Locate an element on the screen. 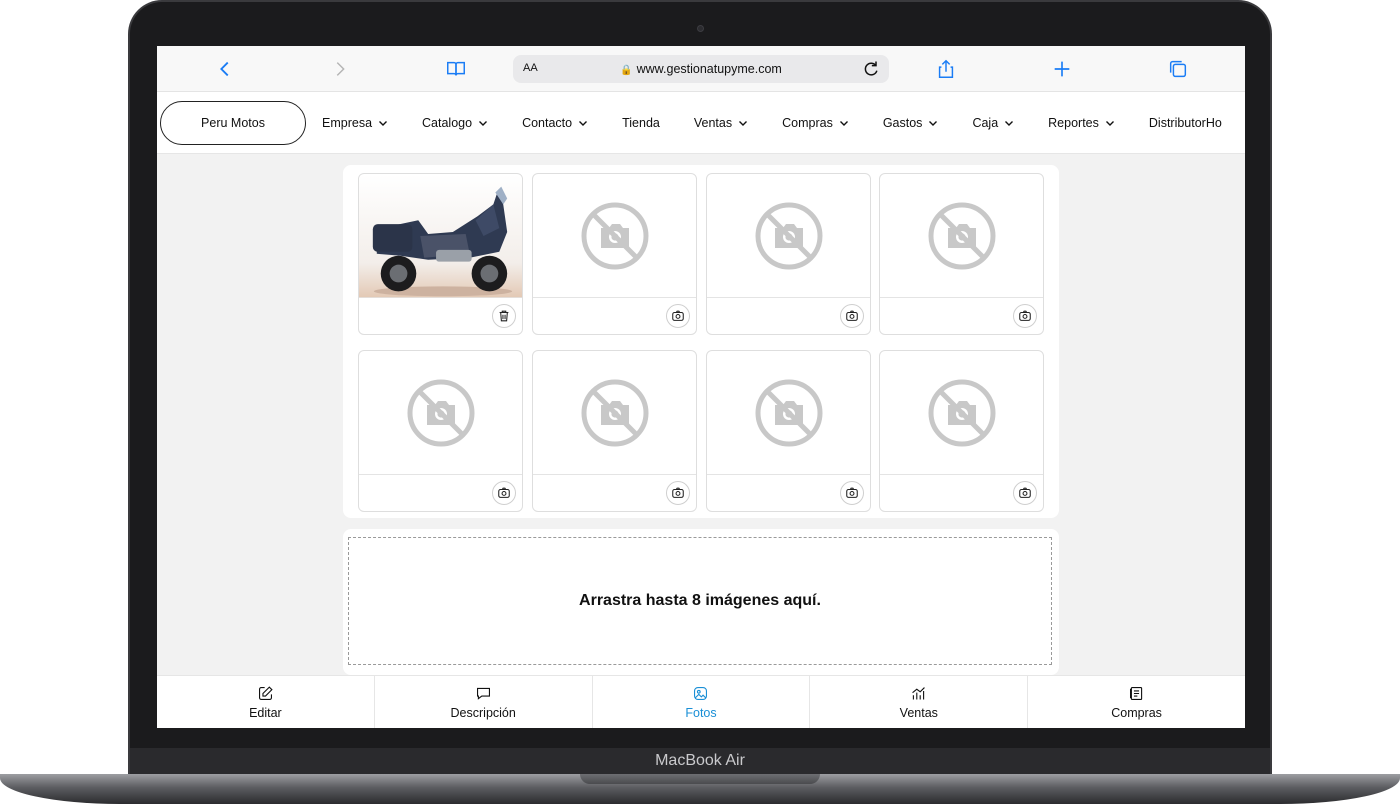 This screenshot has width=1400, height=804. photo-thumbnail is located at coordinates (440, 236).